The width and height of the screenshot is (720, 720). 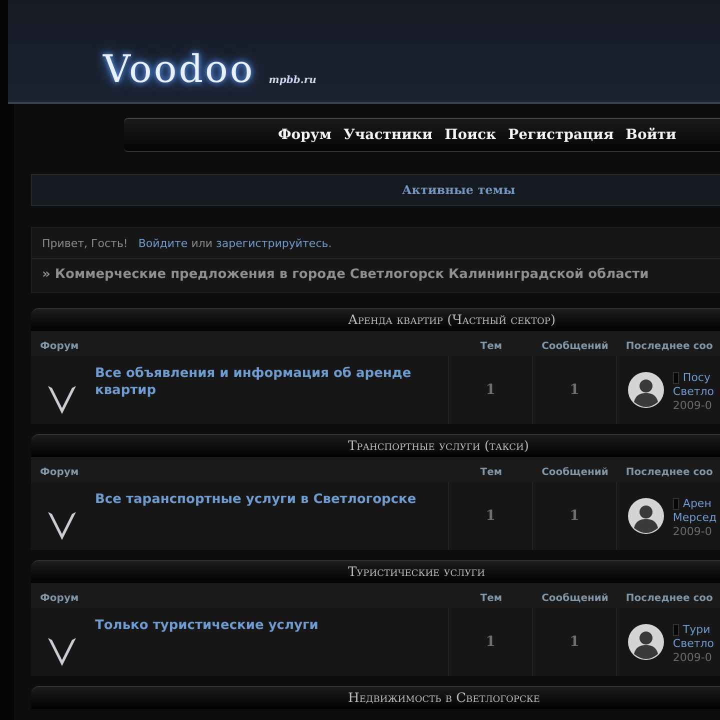 I want to click on breadcrumb: » Коммерческие предложения в городе Светлогорск Калининградской области, so click(x=345, y=275).